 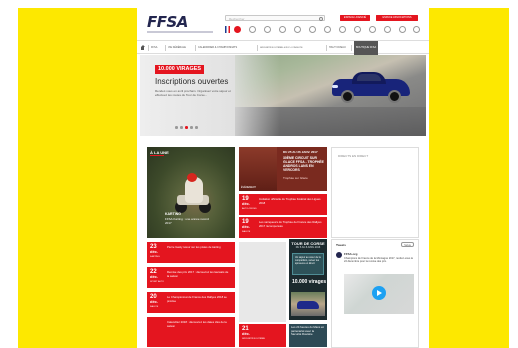 What do you see at coordinates (237, 19) in the screenshot?
I see `search-placeholder: Rechercher` at bounding box center [237, 19].